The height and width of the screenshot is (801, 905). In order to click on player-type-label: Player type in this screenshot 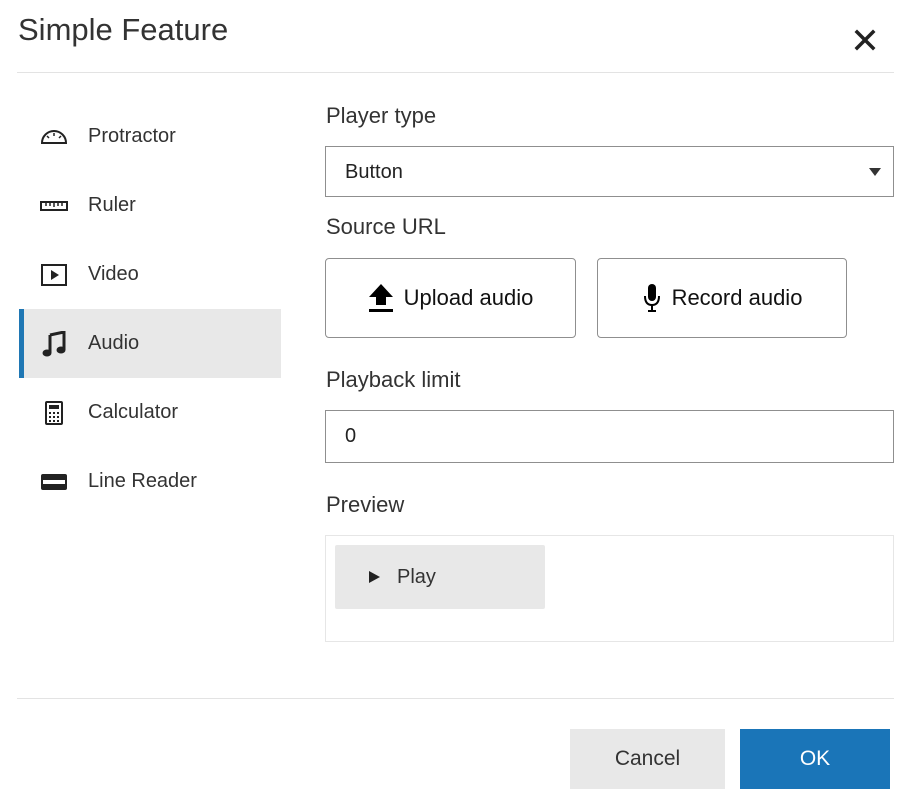, I will do `click(381, 115)`.